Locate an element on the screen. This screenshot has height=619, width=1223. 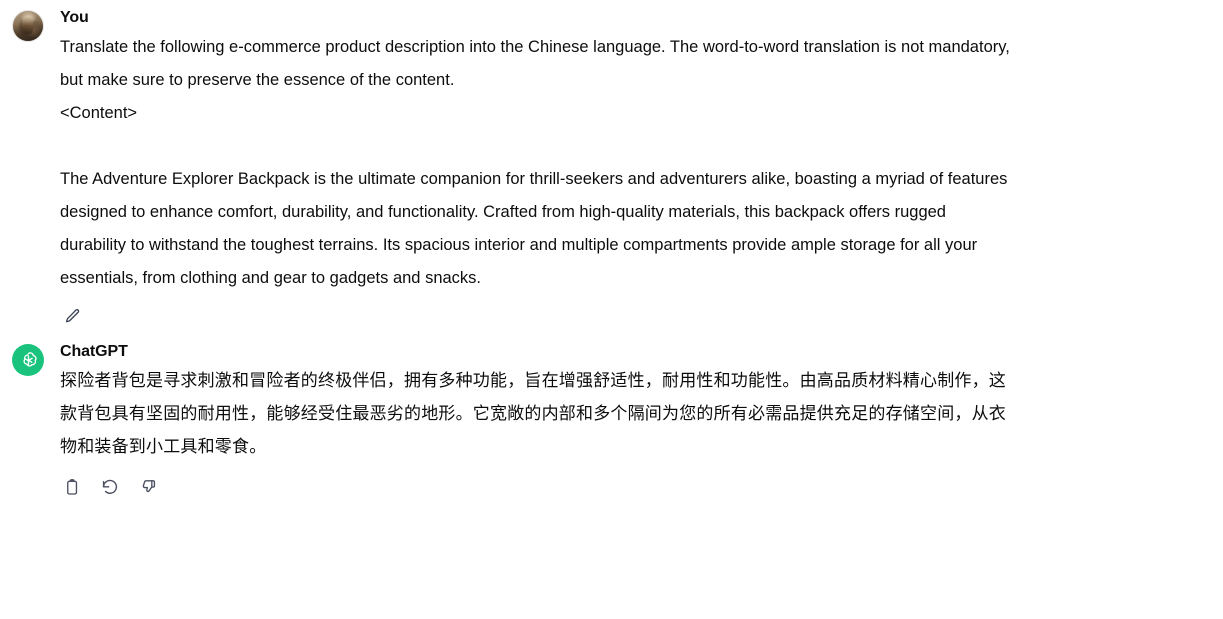
openai-logo-icon is located at coordinates (28, 360).